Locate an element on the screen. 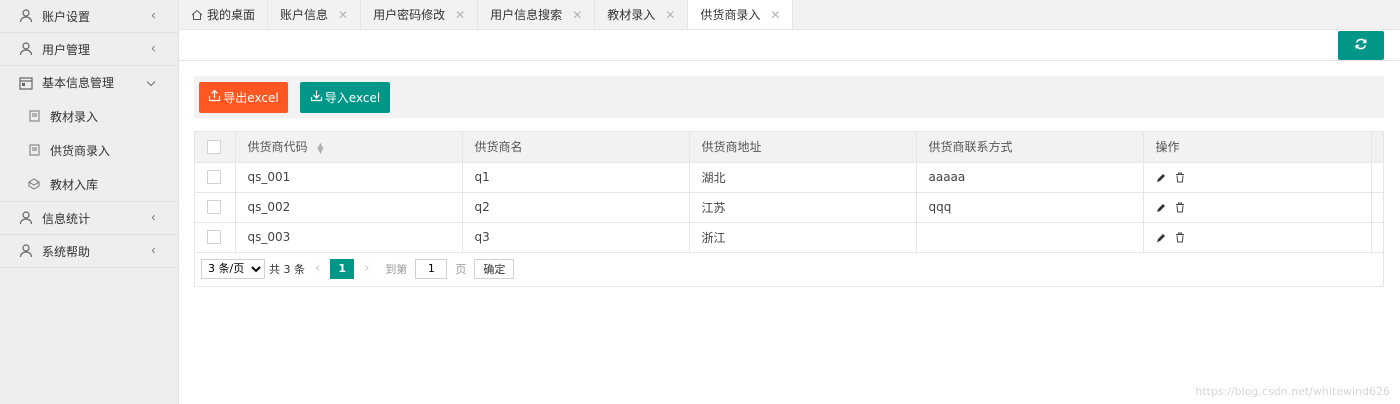 The height and width of the screenshot is (404, 1400). select-all-checkbox is located at coordinates (214, 147).